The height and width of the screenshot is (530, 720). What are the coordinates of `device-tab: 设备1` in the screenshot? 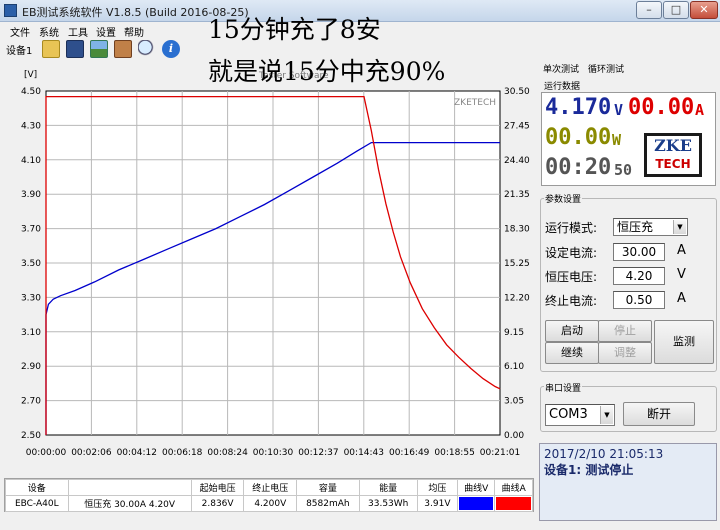 It's located at (19, 49).